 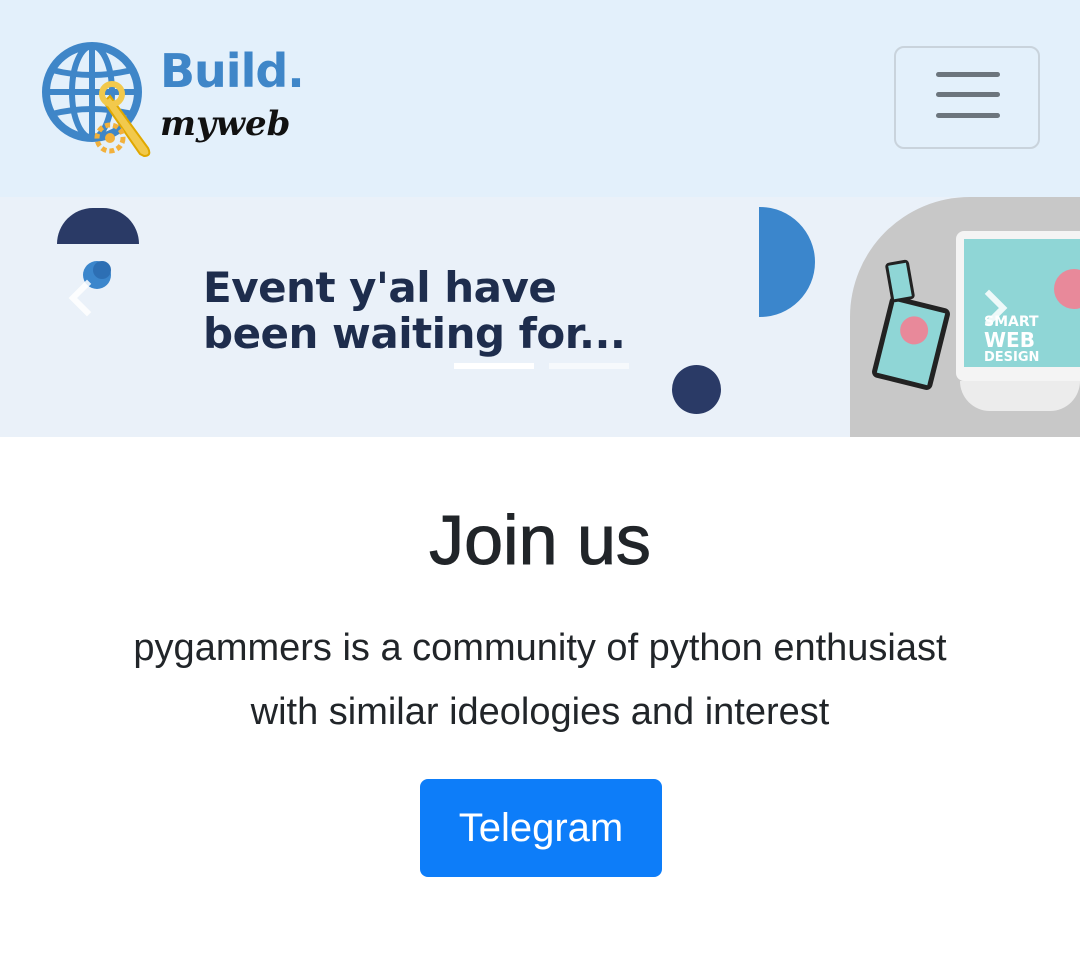 I want to click on brand-logo: Build. myweb, so click(x=172, y=97).